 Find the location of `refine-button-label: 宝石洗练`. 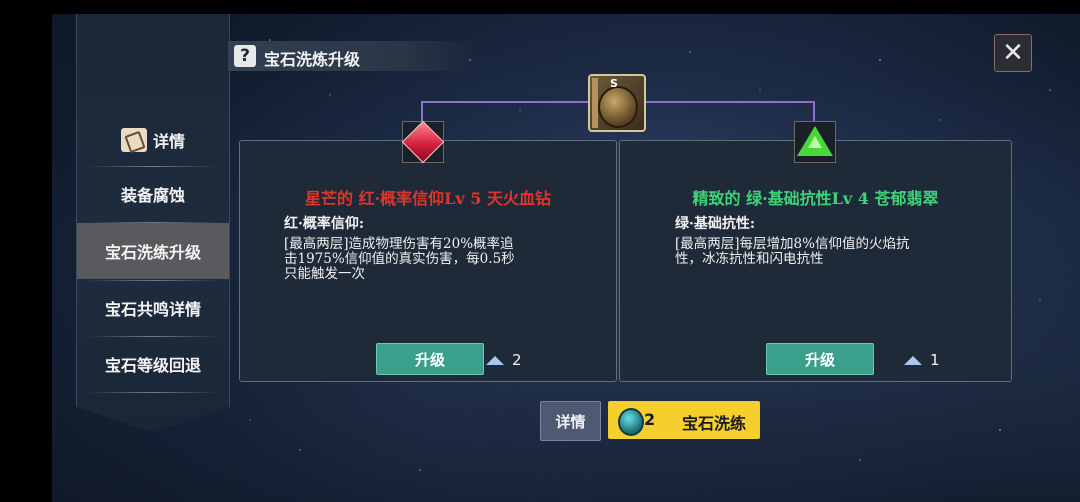

refine-button-label: 宝石洗练 is located at coordinates (714, 423).